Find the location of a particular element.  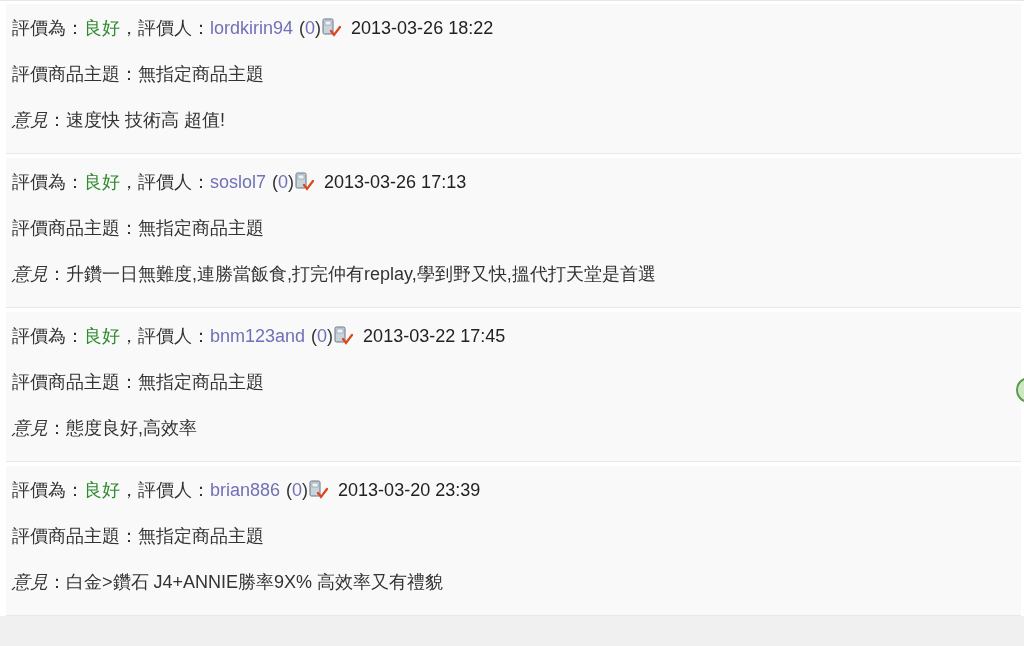

rater-link: soslol7 is located at coordinates (238, 182).